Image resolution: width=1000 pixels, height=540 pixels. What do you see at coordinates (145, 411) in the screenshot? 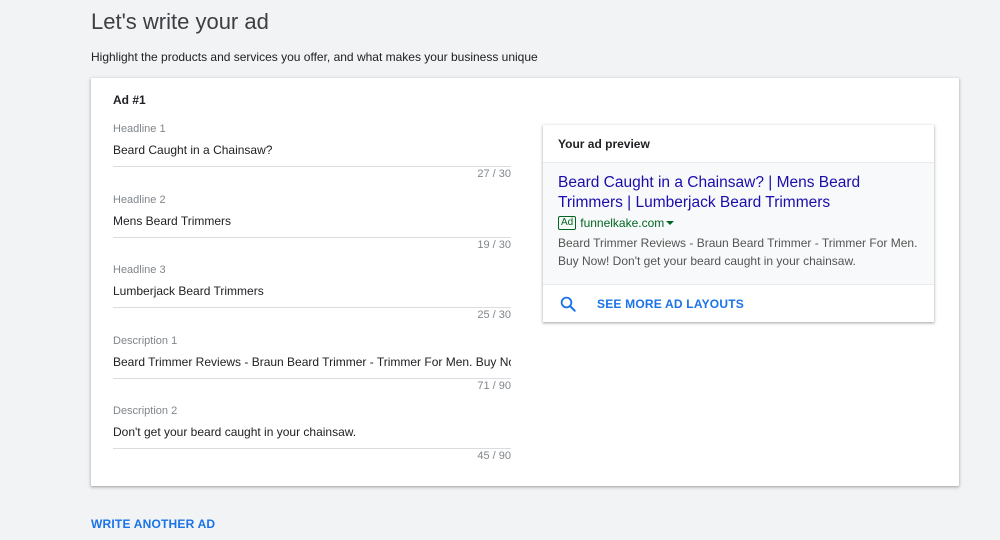
I see `description-2-label: Description 2` at bounding box center [145, 411].